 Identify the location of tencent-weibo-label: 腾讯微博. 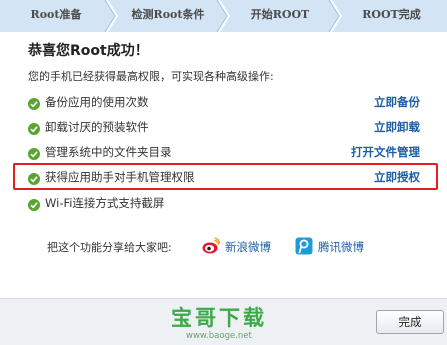
(341, 247).